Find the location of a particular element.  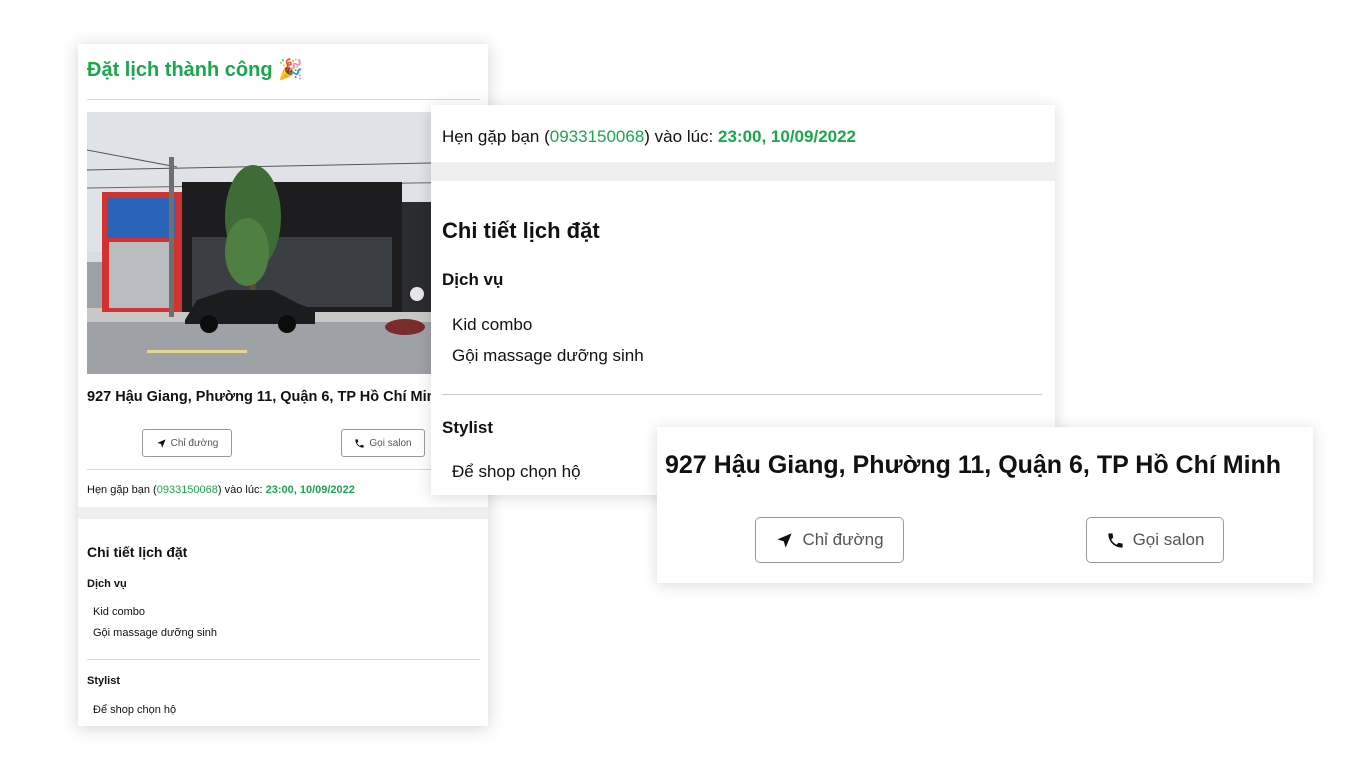

page-title-text: Đặt lịch thành công is located at coordinates (180, 70).